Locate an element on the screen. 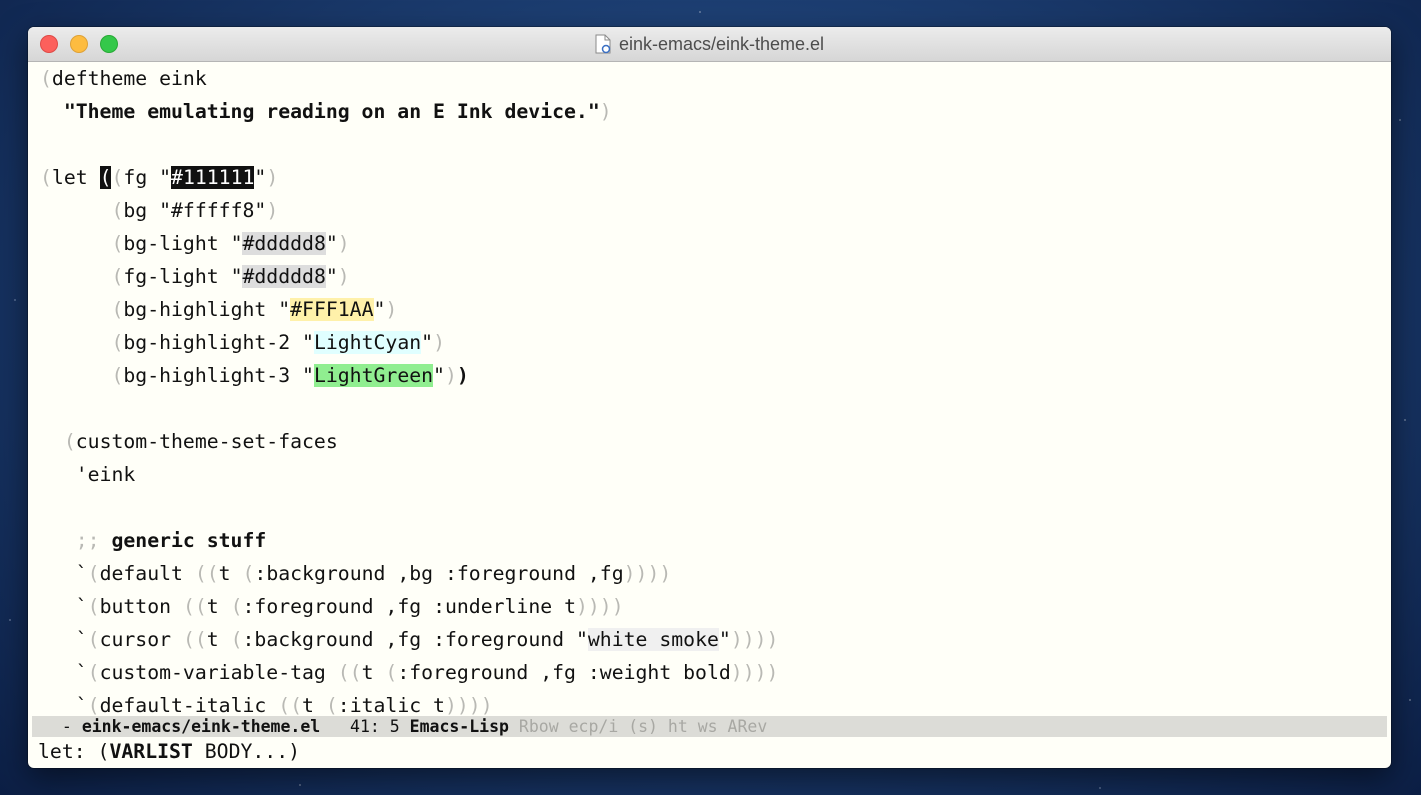 This screenshot has width=1421, height=795. eldoc-current-arg: VARLIST is located at coordinates (151, 751).